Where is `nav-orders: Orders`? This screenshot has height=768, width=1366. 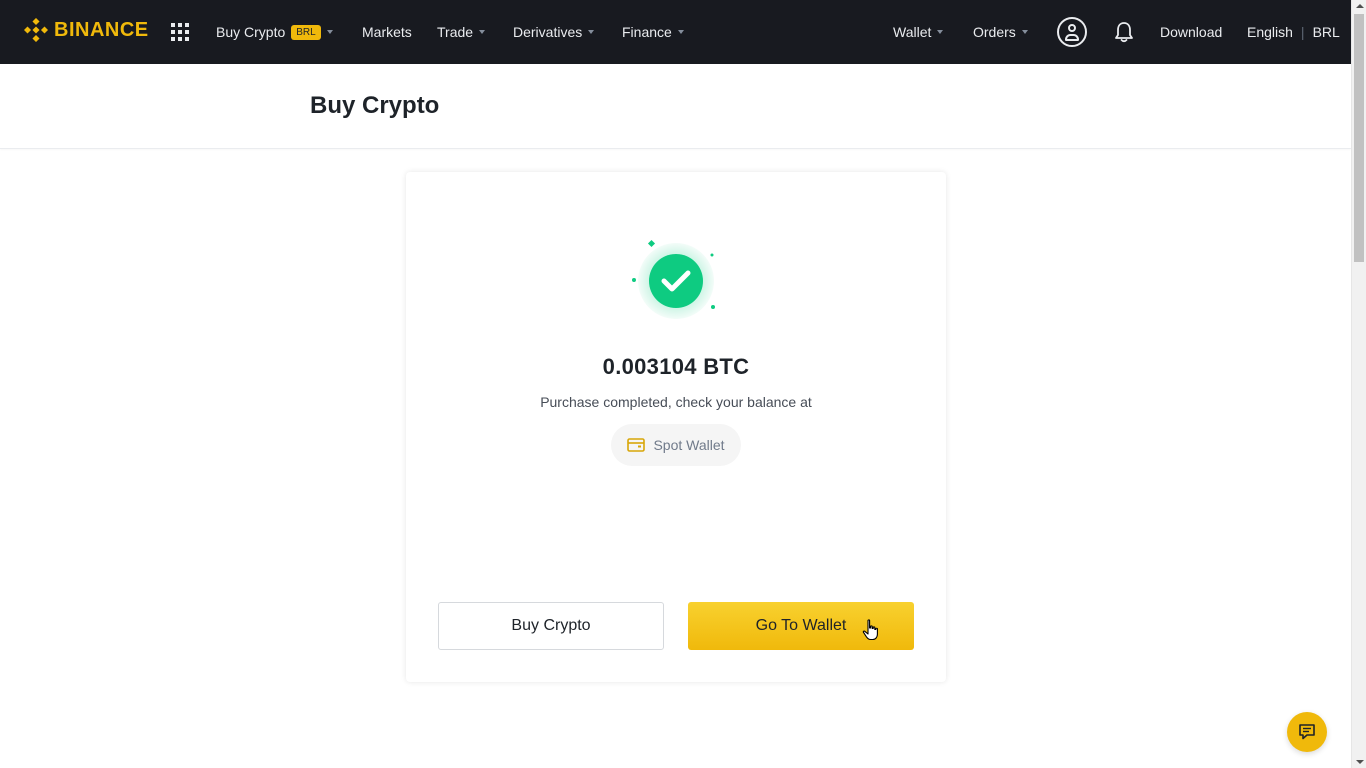
nav-orders: Orders is located at coordinates (1000, 32).